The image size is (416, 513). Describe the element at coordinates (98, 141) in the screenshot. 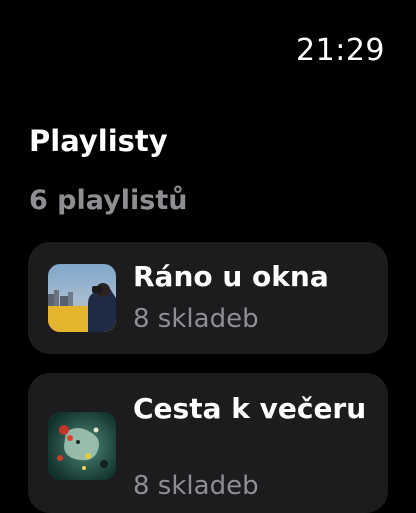

I see `page-title: Playlisty` at that location.